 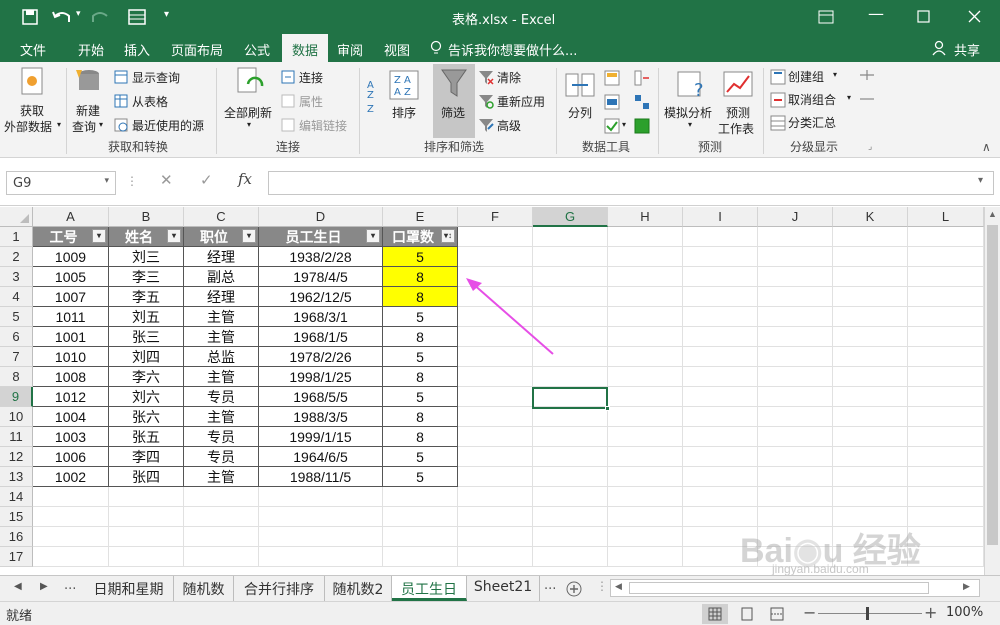 What do you see at coordinates (71, 417) in the screenshot?
I see `table-cell: 1004` at bounding box center [71, 417].